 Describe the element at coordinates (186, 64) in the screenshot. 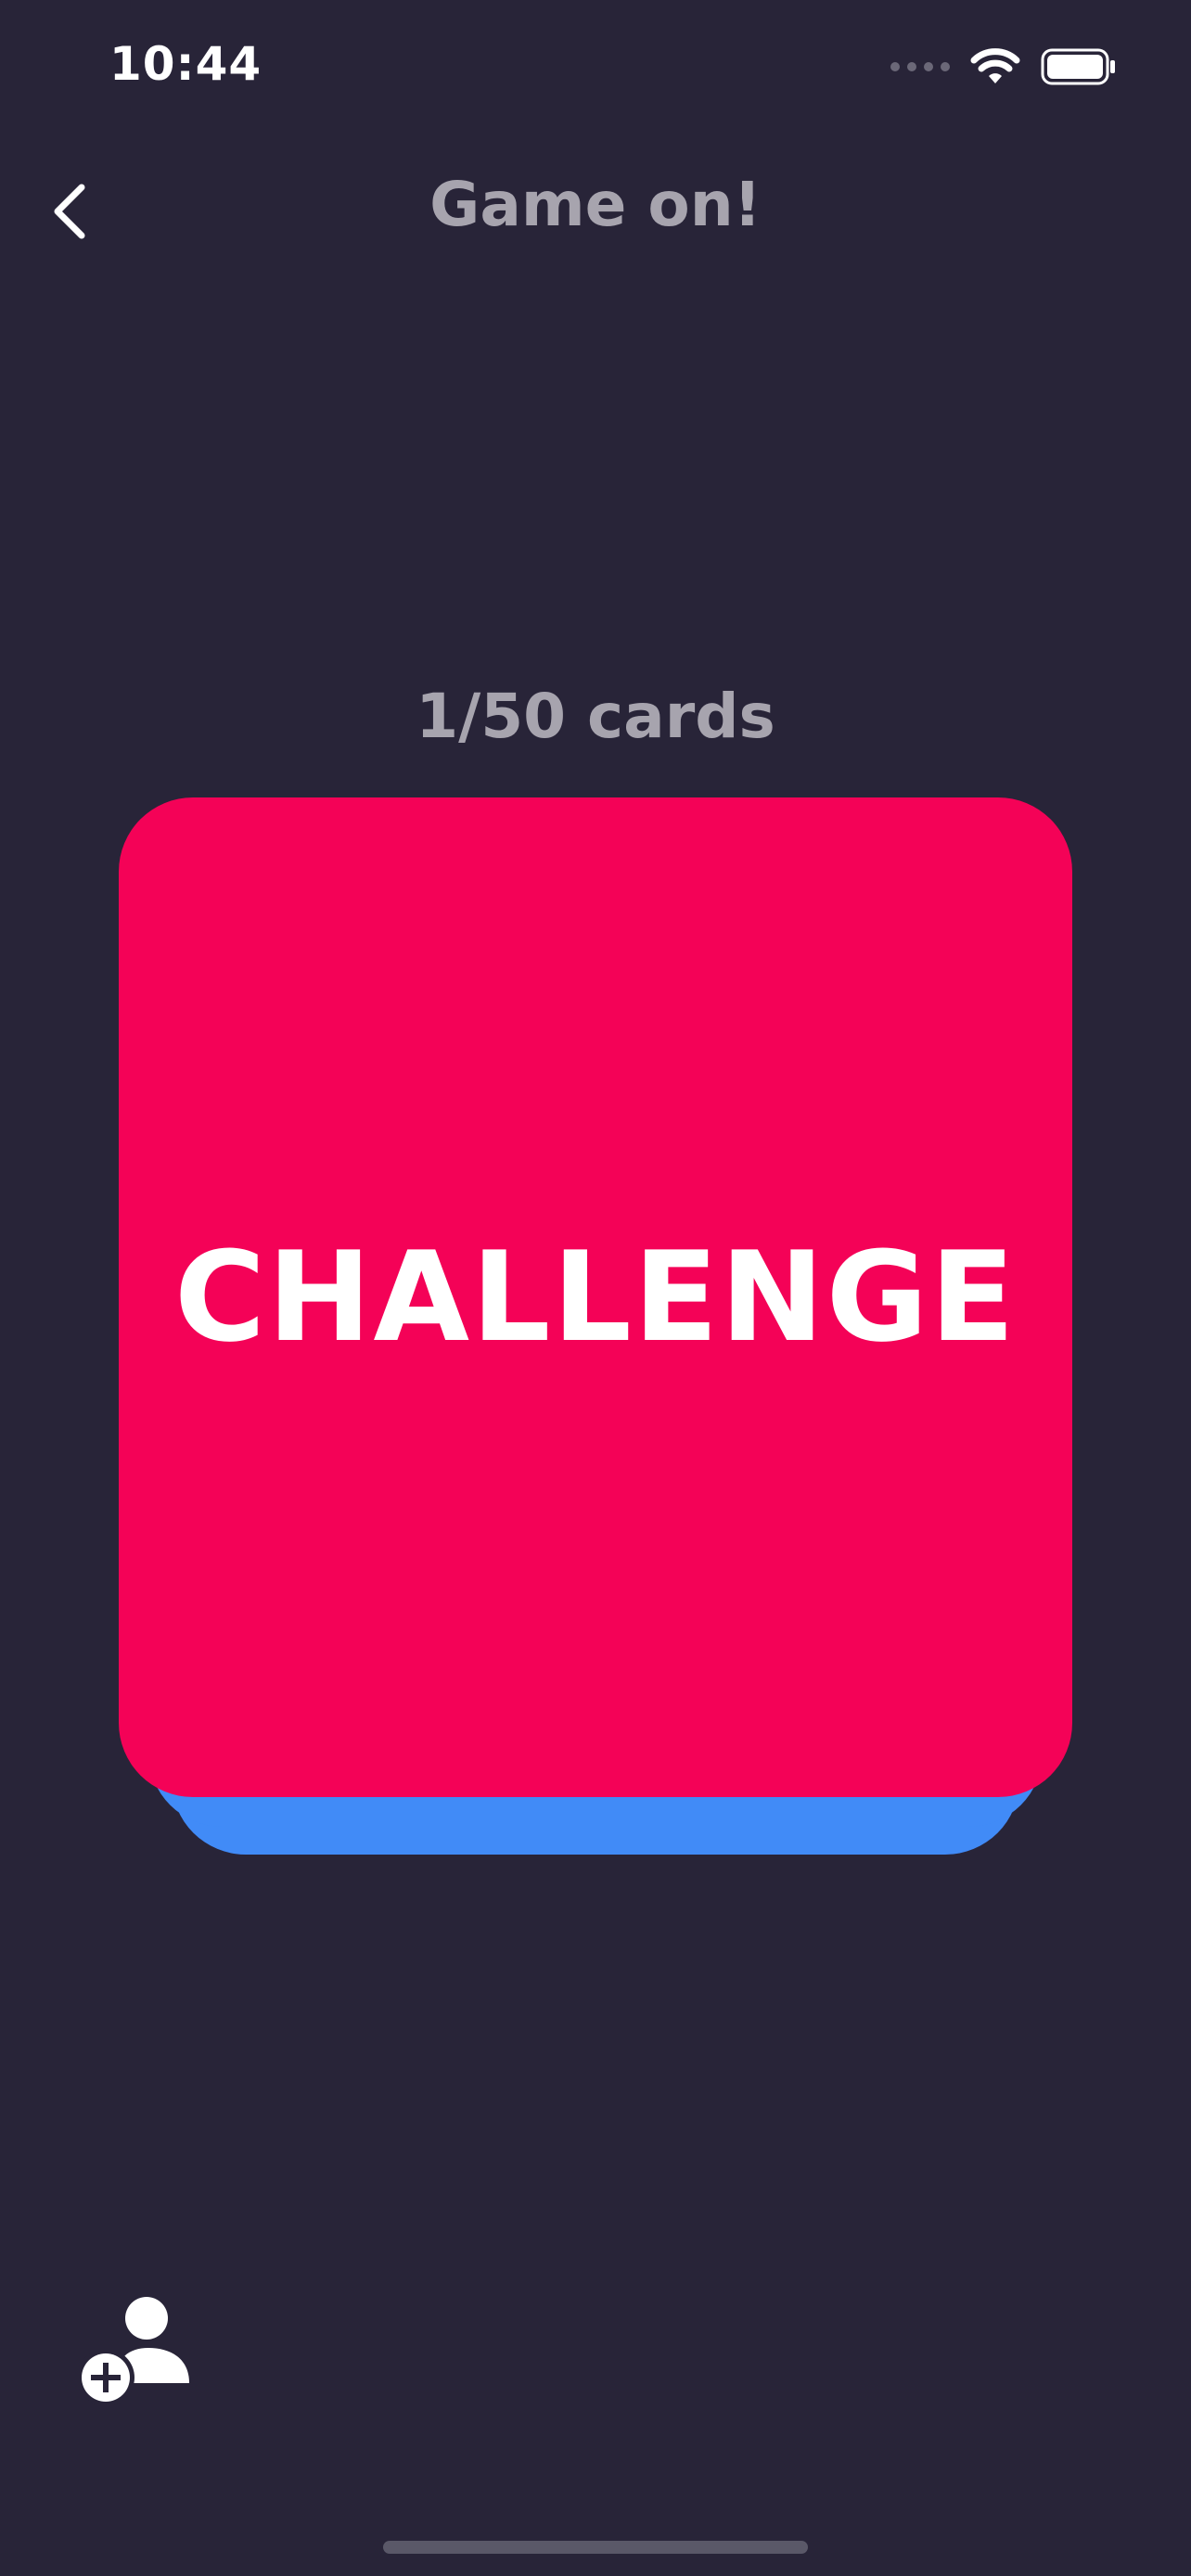

I see `status-time: 10:44` at that location.